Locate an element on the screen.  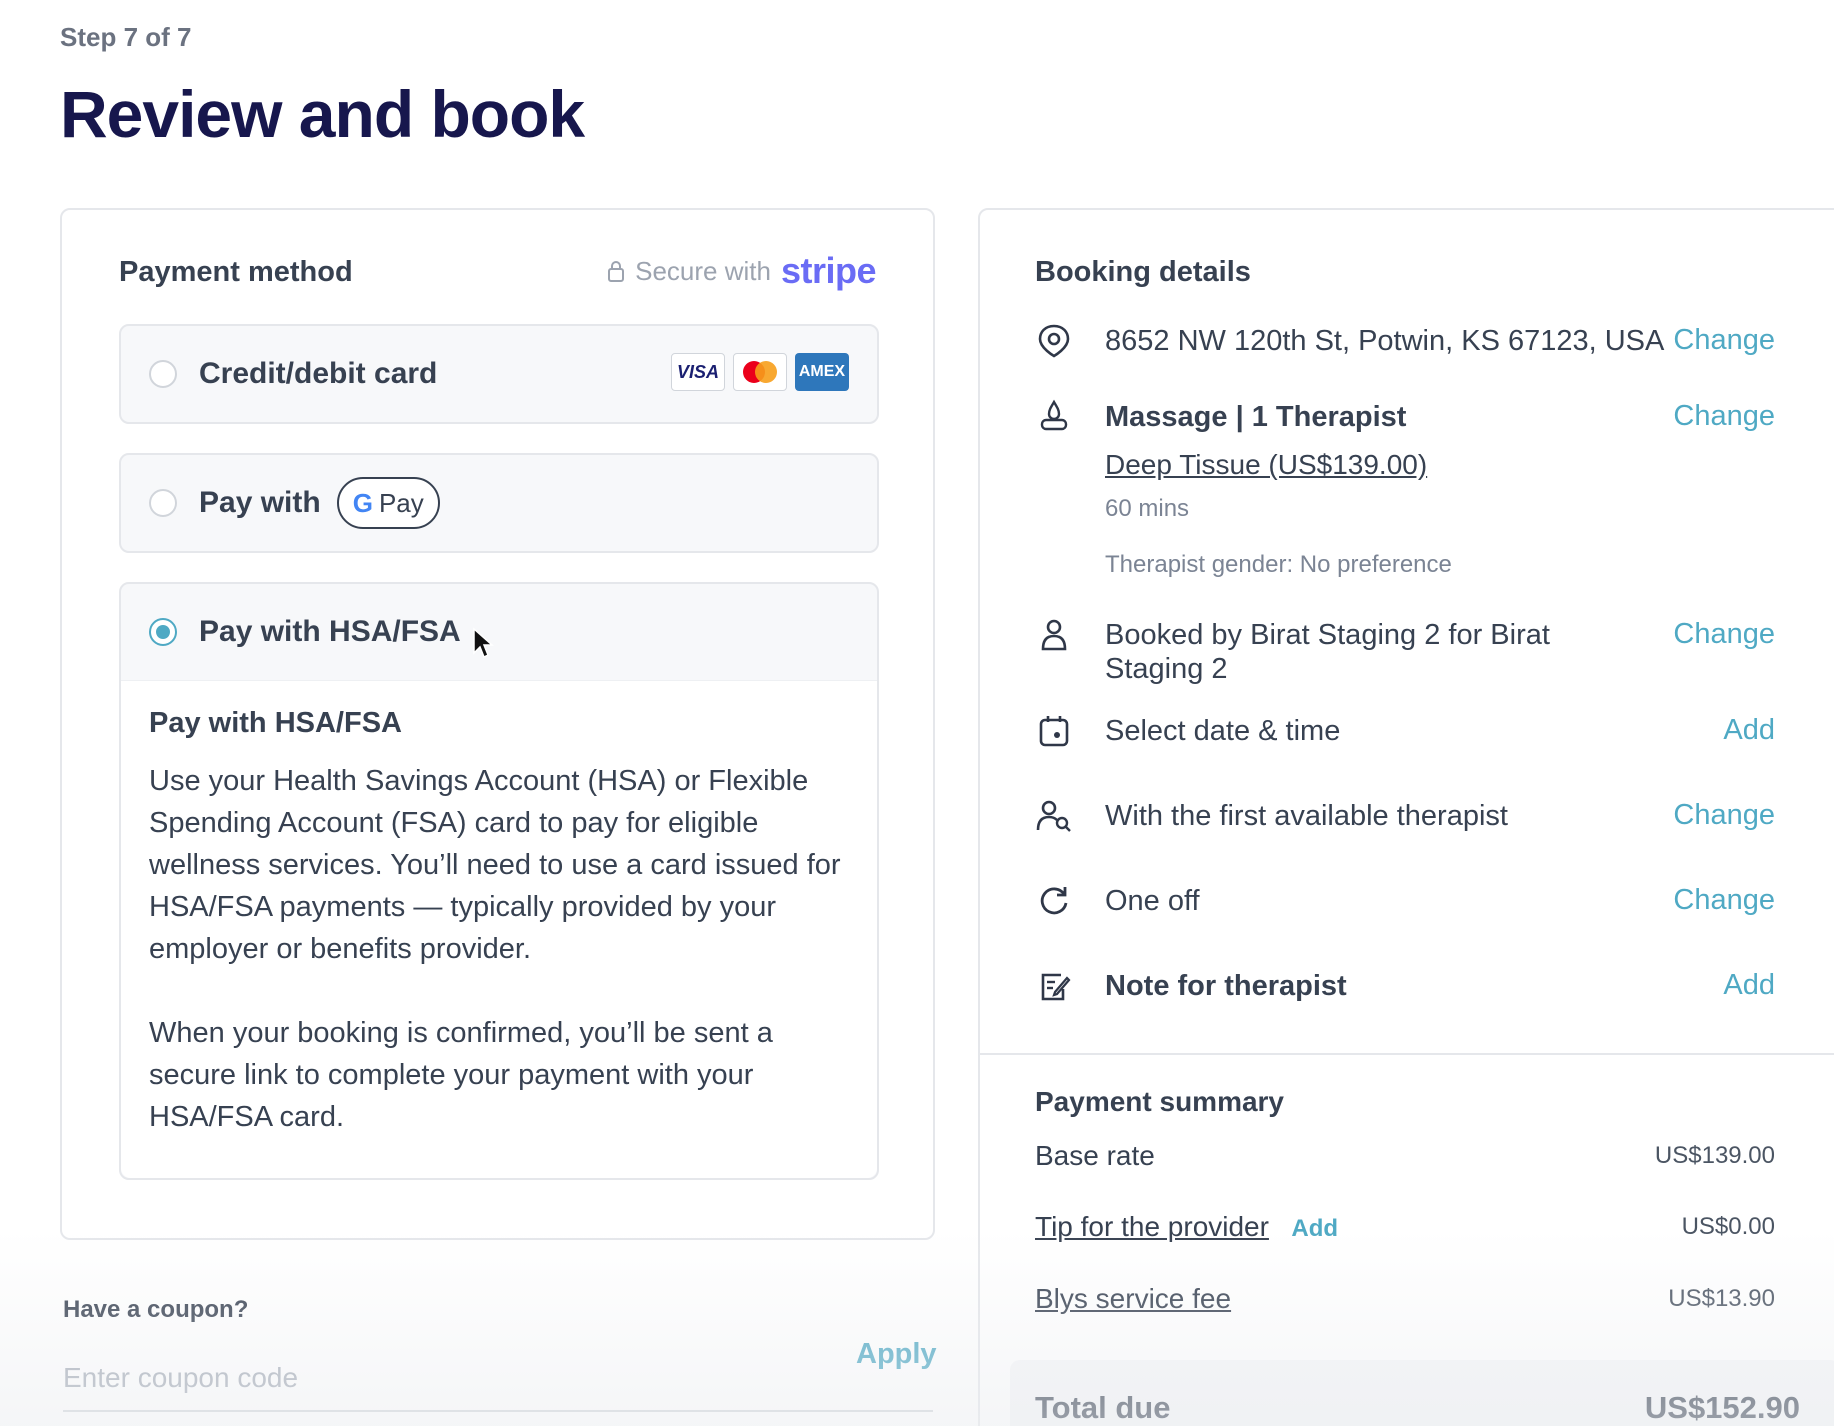
duration-text: 60 mins is located at coordinates (1147, 508).